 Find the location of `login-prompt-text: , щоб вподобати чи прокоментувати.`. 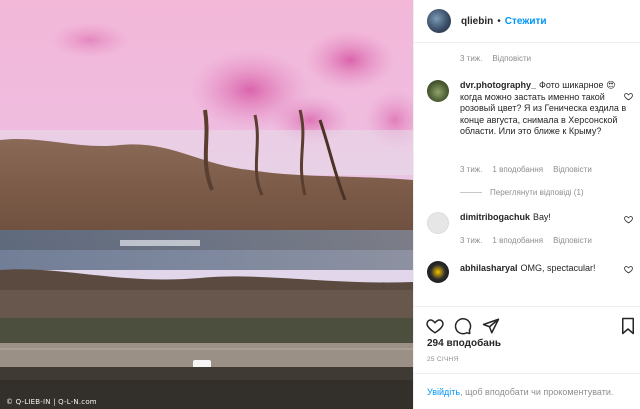

login-prompt-text: , щоб вподобати чи прокоментувати. is located at coordinates (537, 392).